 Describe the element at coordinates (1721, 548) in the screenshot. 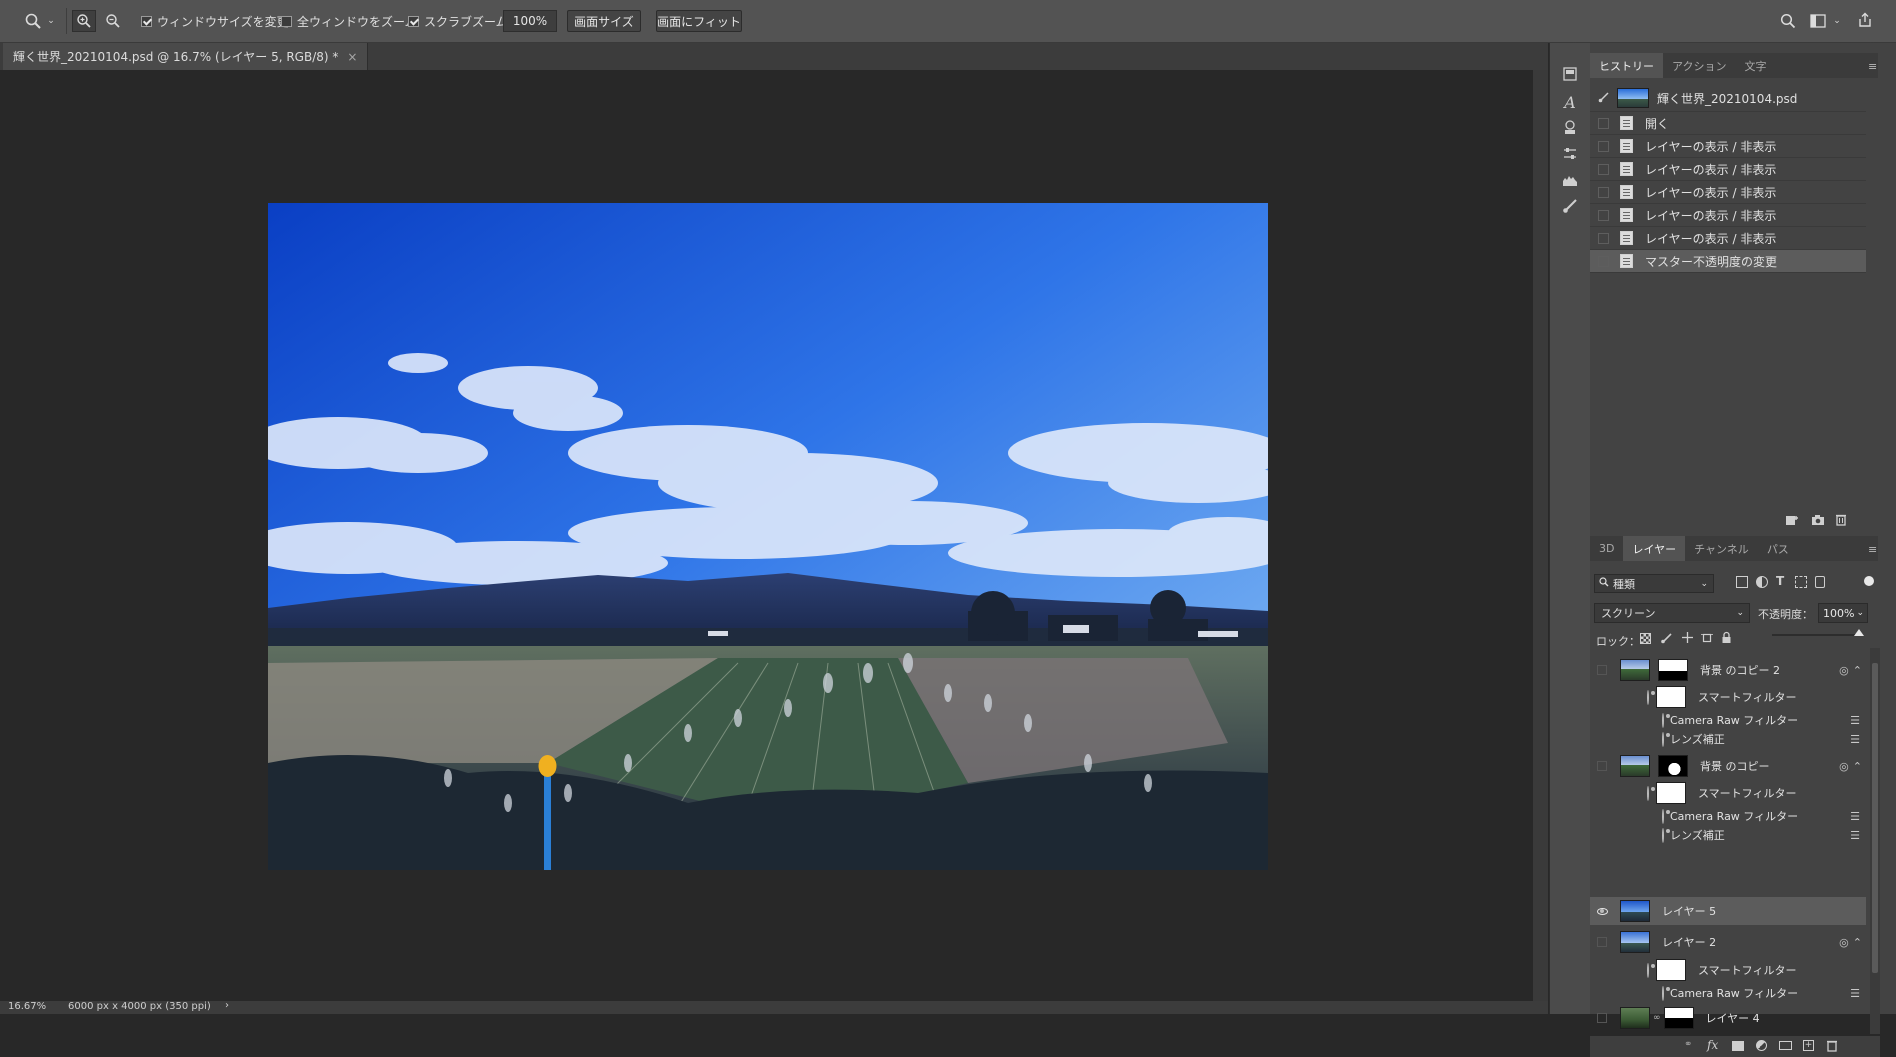

I see `tab-channels: チャンネル` at that location.